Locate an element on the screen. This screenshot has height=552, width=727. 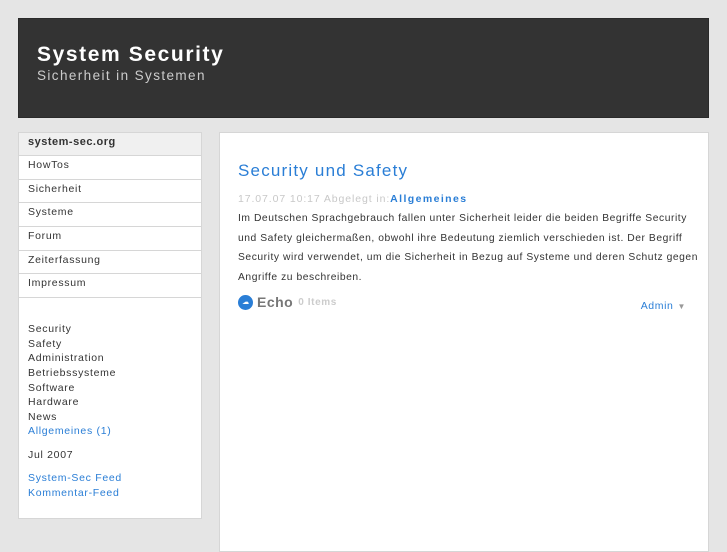
post-title: Security und Safety is located at coordinates (323, 171).